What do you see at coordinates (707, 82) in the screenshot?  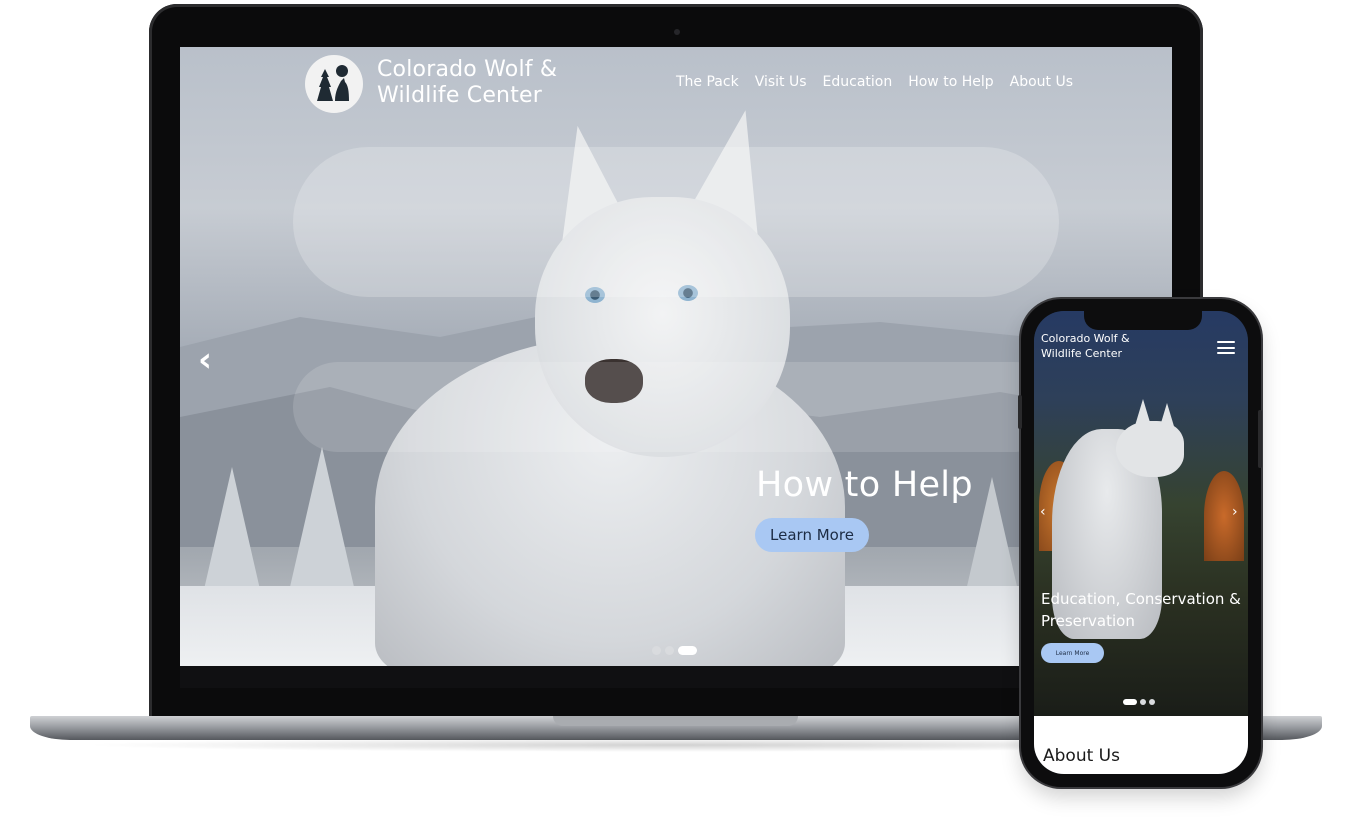 I see `nav-item-the-pack: The Pack` at bounding box center [707, 82].